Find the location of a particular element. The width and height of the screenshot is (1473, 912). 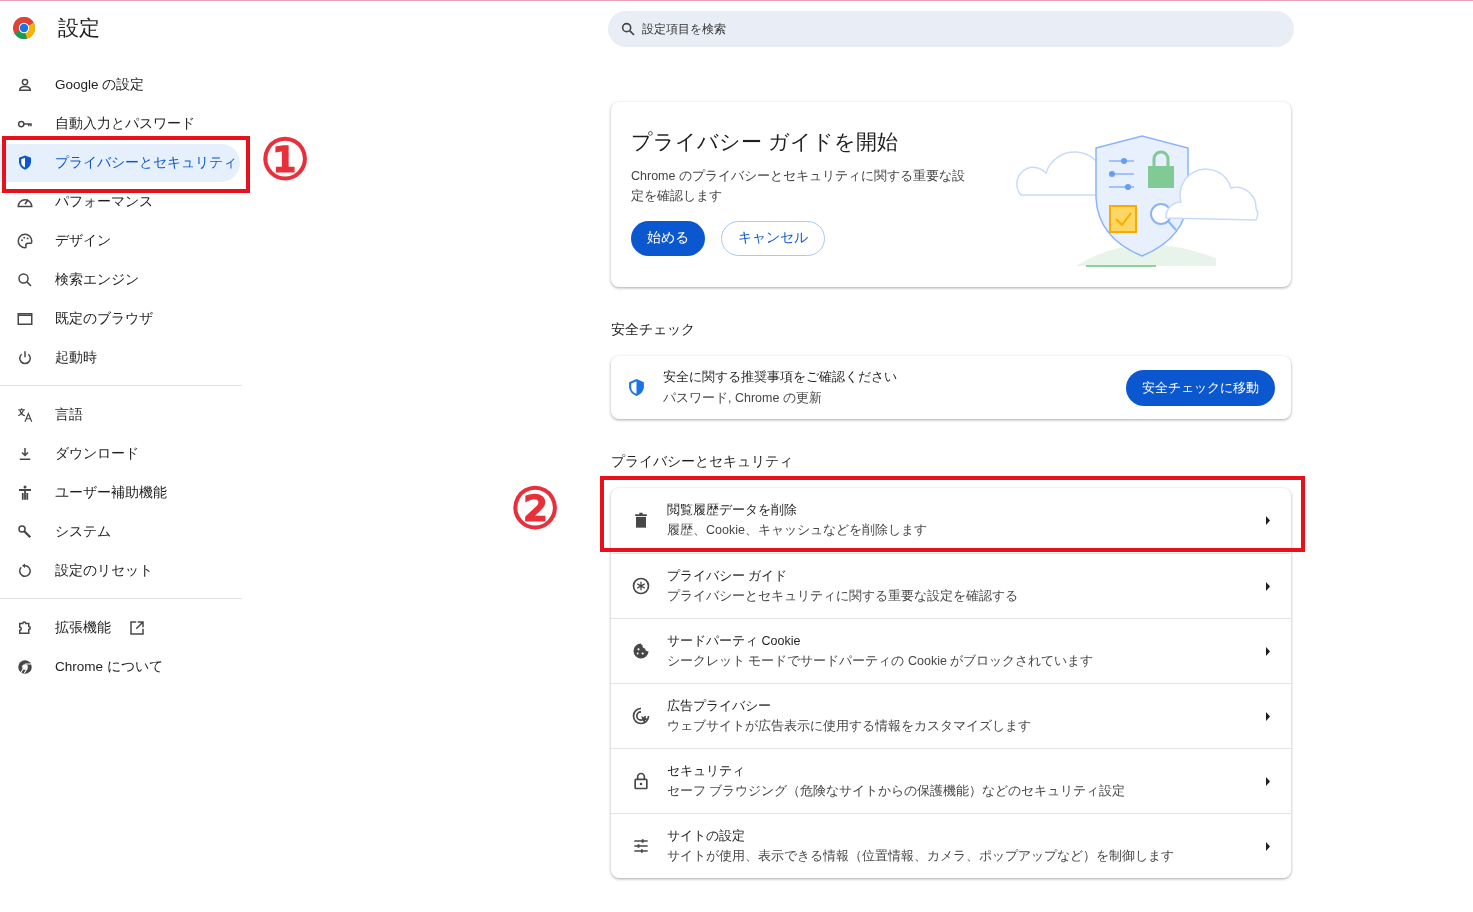

person-icon is located at coordinates (25, 85).